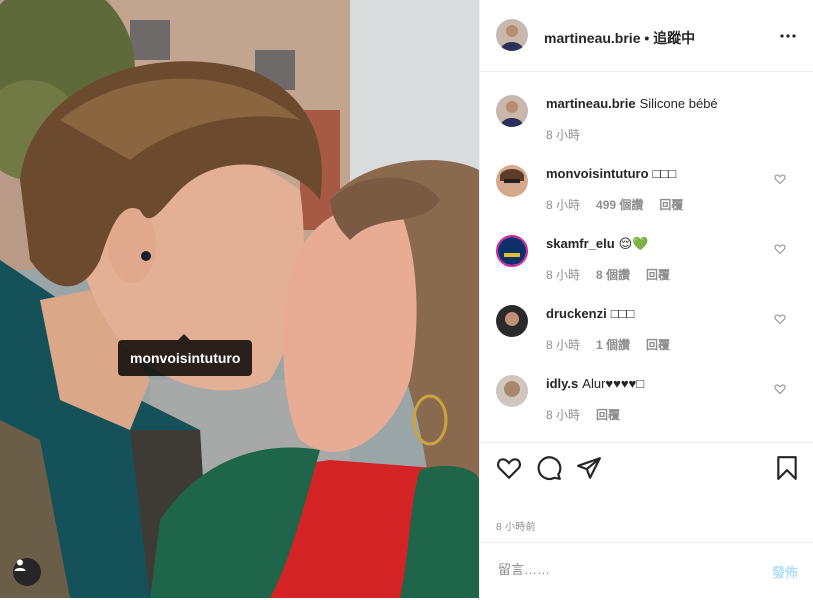 The height and width of the screenshot is (600, 813). I want to click on post-comment-button: 發佈, so click(785, 571).